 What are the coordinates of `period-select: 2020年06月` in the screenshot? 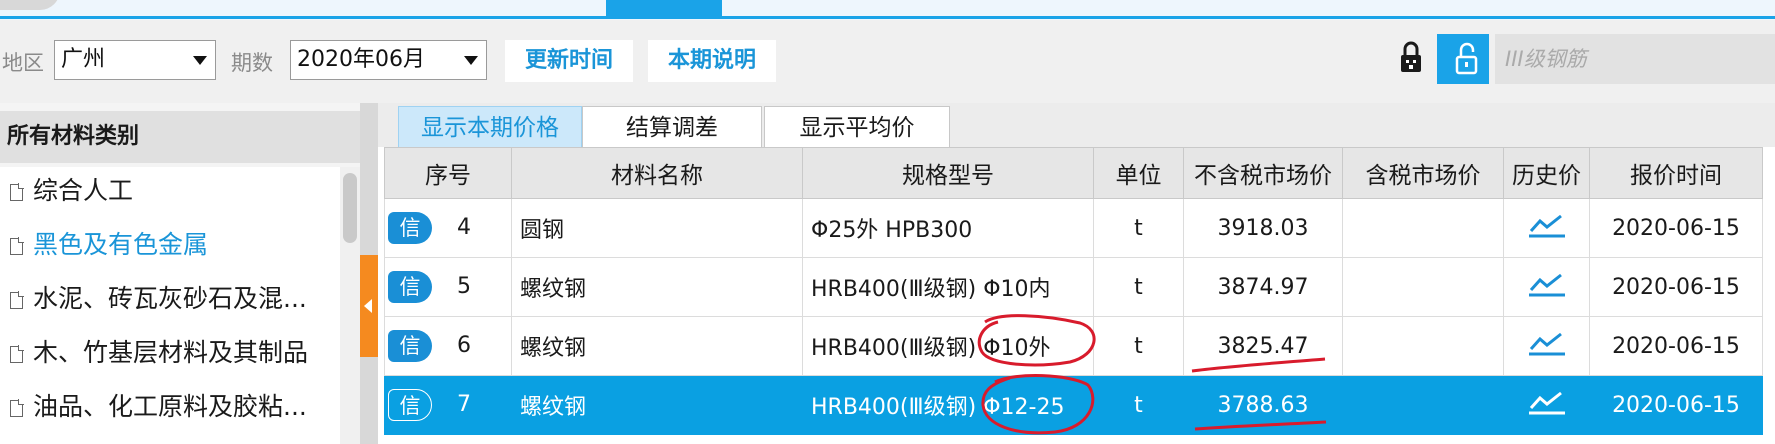 It's located at (388, 60).